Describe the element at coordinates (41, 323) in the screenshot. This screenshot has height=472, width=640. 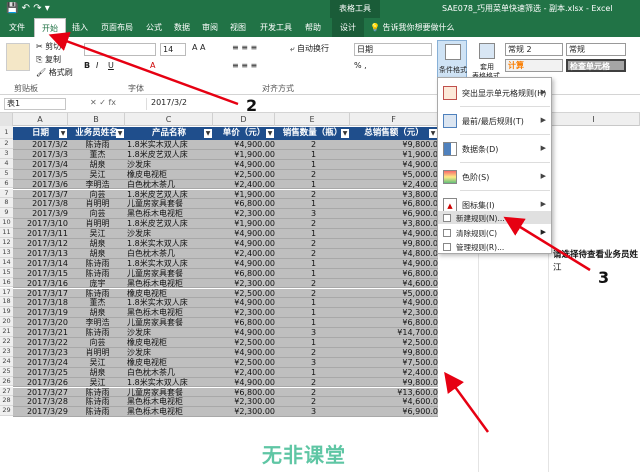
I see `table-cell: 2017/3/20` at that location.